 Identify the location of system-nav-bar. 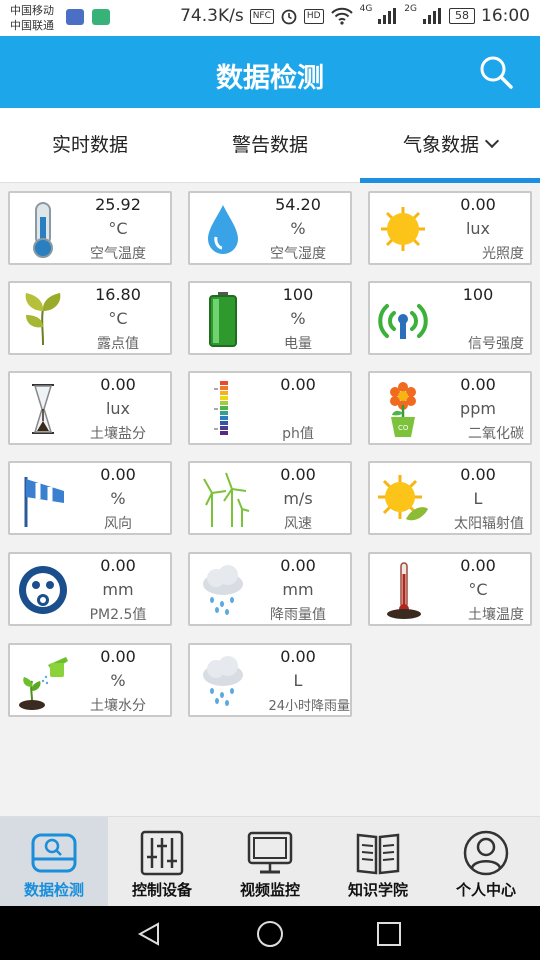
(270, 933).